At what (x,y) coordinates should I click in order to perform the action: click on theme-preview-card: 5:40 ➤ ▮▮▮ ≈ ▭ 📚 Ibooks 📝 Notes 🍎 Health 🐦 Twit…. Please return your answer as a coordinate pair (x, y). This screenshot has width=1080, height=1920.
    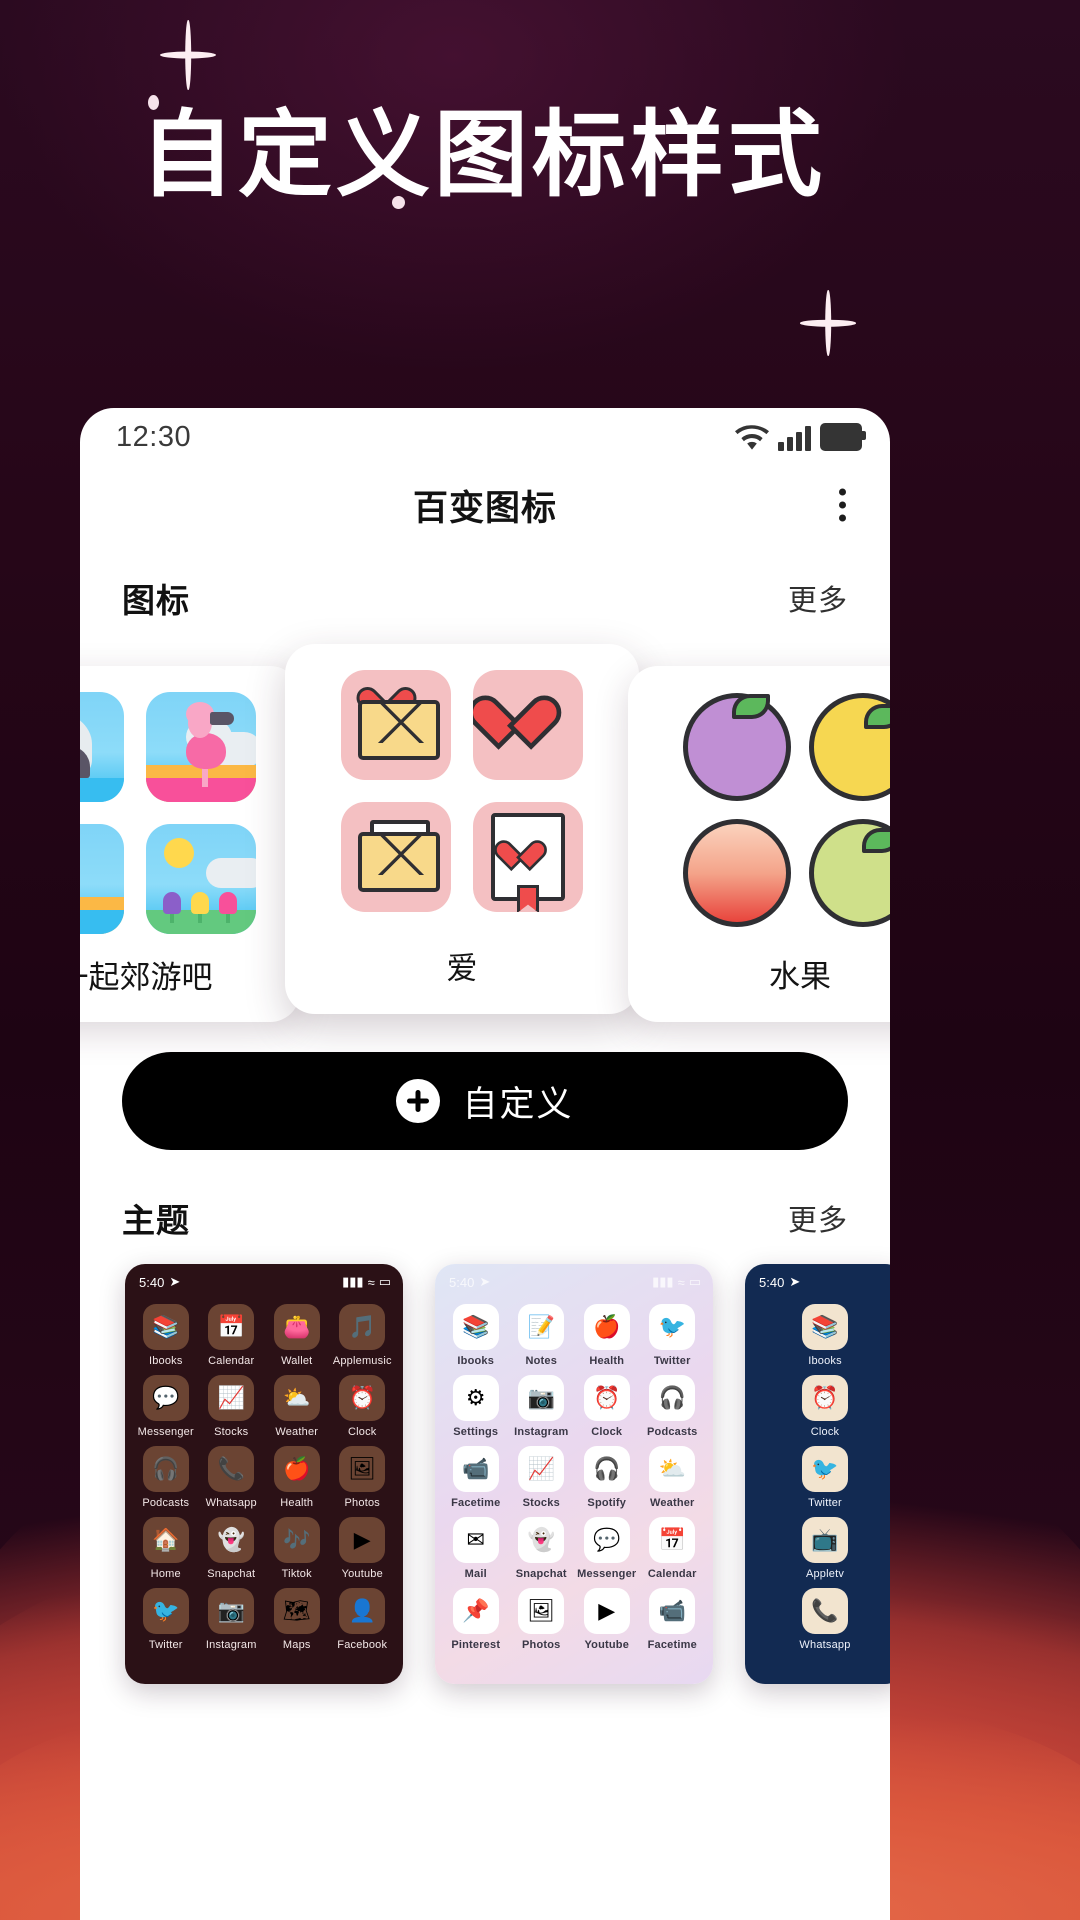
    Looking at the image, I should click on (574, 1474).